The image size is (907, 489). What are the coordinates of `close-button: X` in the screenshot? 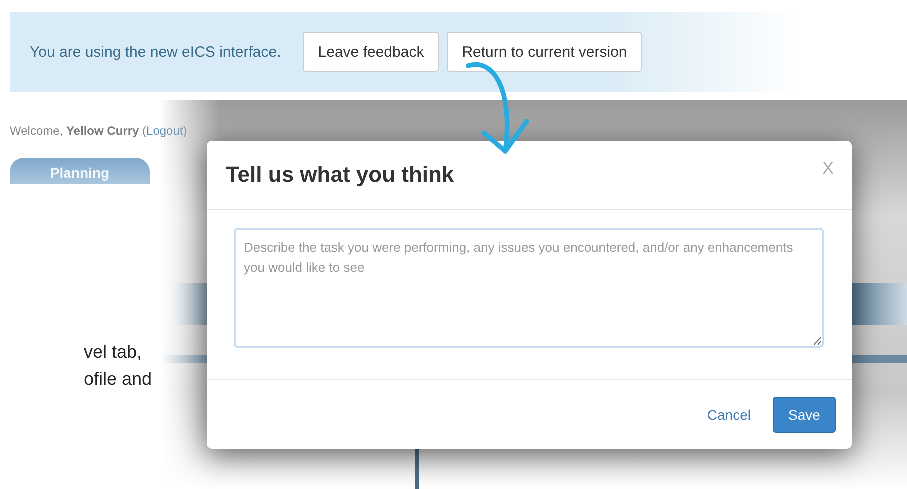 It's located at (828, 169).